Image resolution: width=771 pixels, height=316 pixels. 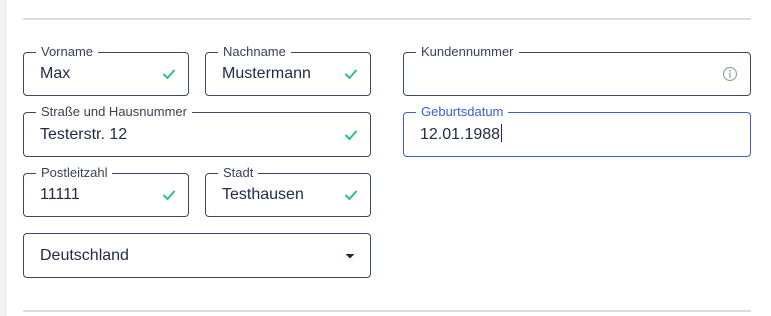 I want to click on stadt-field: Stadt Testhausen, so click(x=288, y=191).